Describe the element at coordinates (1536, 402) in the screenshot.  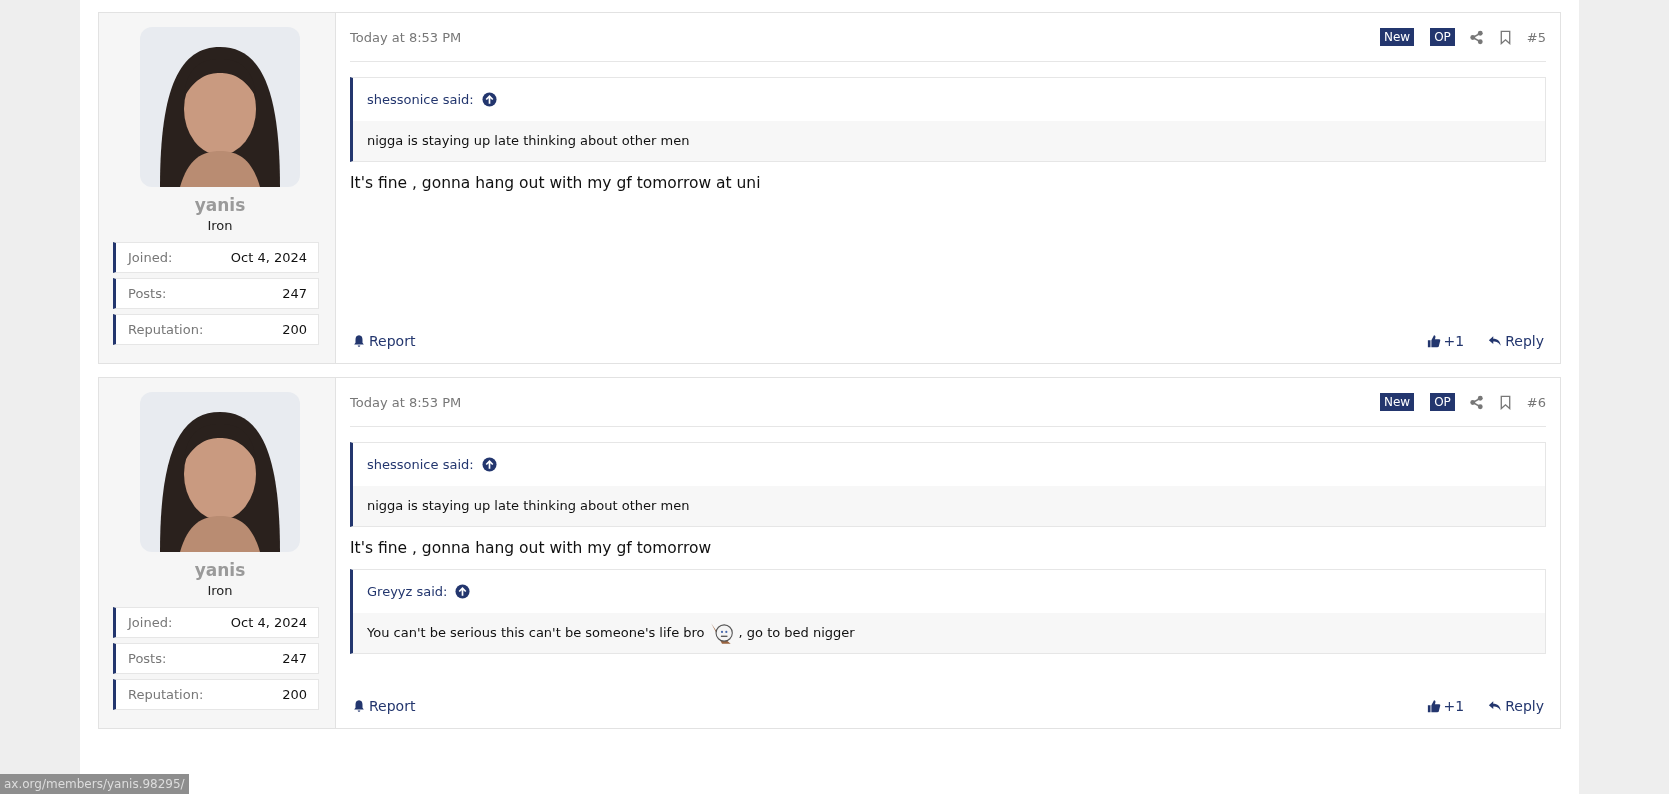
I see `post-number: #6` at that location.